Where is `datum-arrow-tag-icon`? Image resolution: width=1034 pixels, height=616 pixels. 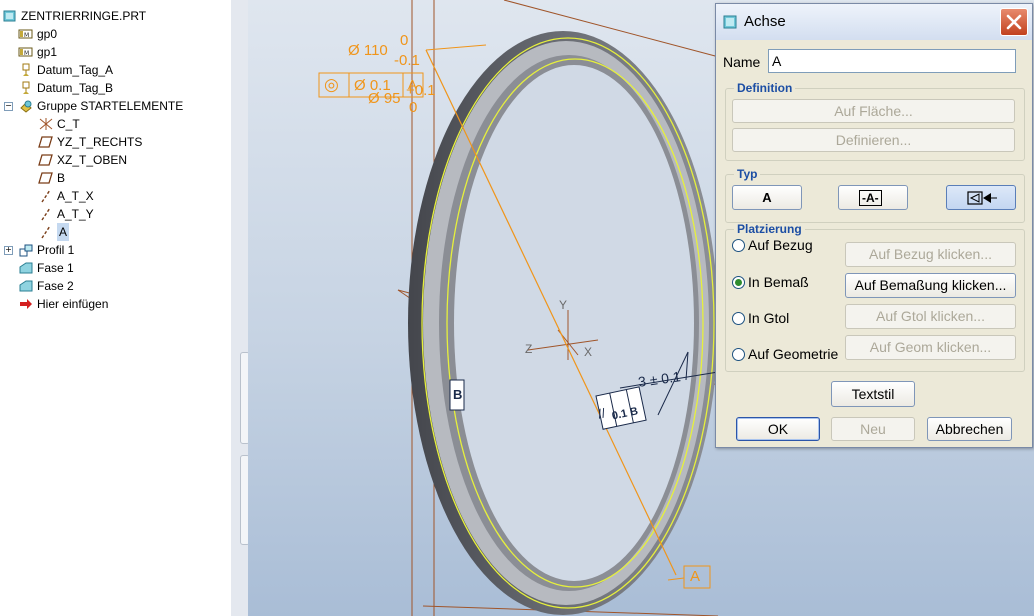 datum-arrow-tag-icon is located at coordinates (982, 198).